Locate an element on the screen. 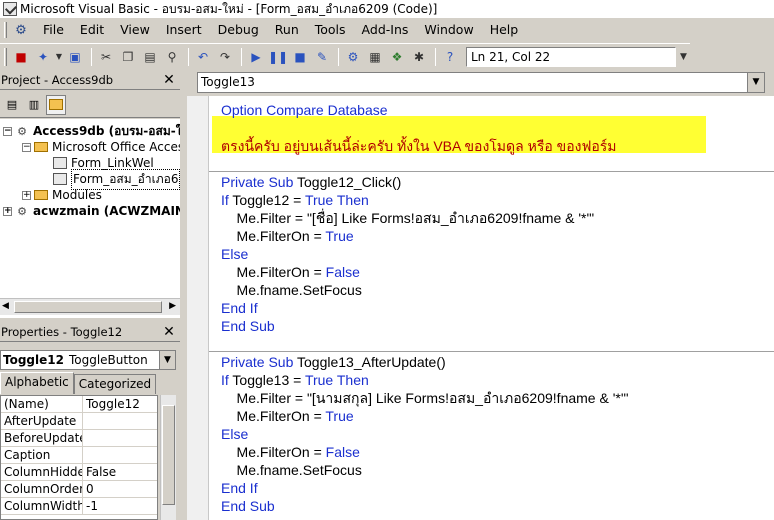 The width and height of the screenshot is (774, 520). menubar-grip is located at coordinates (5, 30).